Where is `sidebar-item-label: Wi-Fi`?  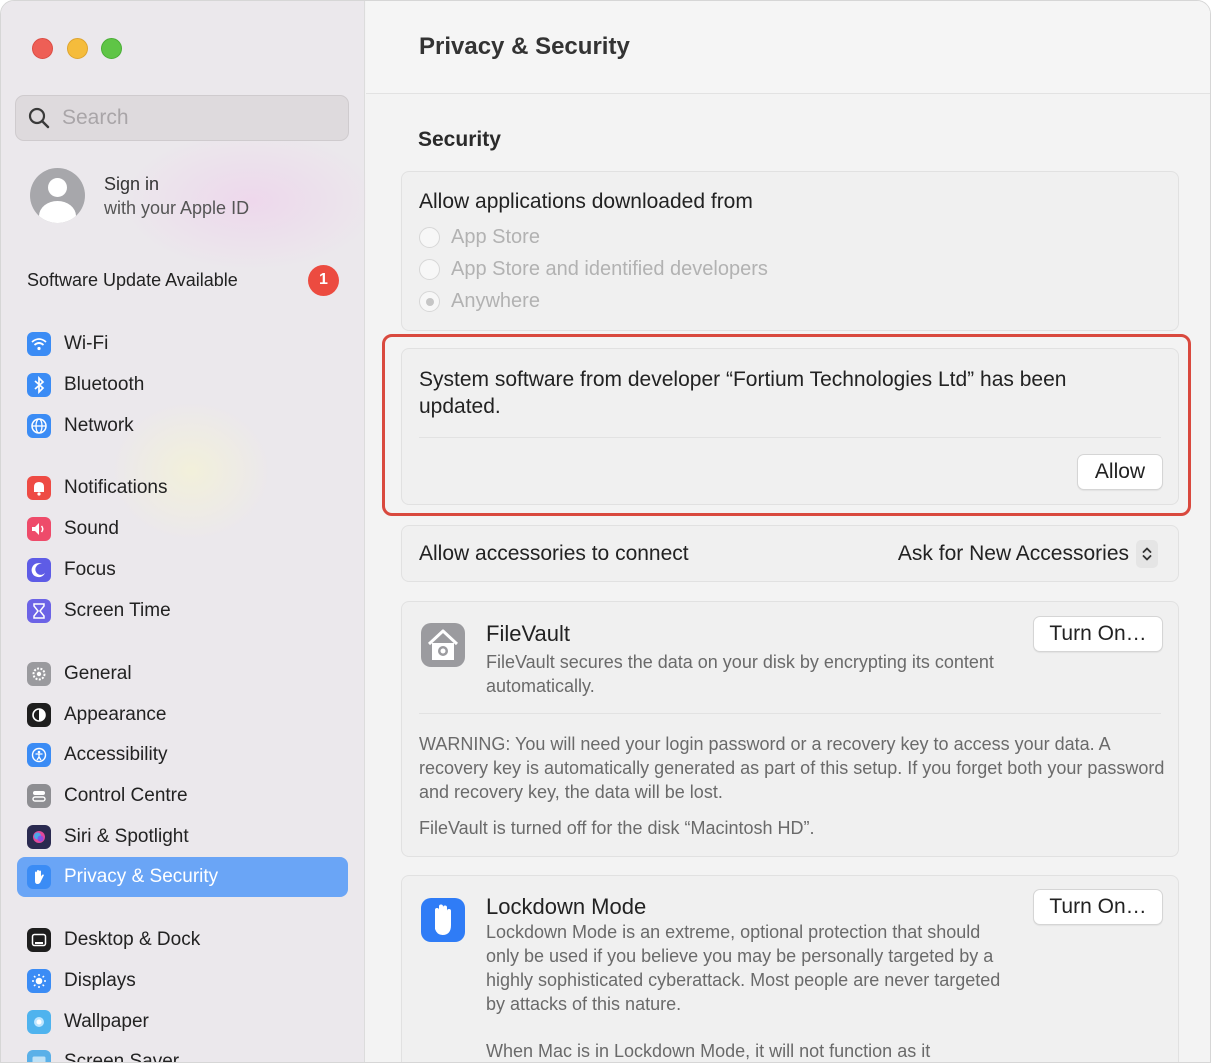 sidebar-item-label: Wi-Fi is located at coordinates (86, 343).